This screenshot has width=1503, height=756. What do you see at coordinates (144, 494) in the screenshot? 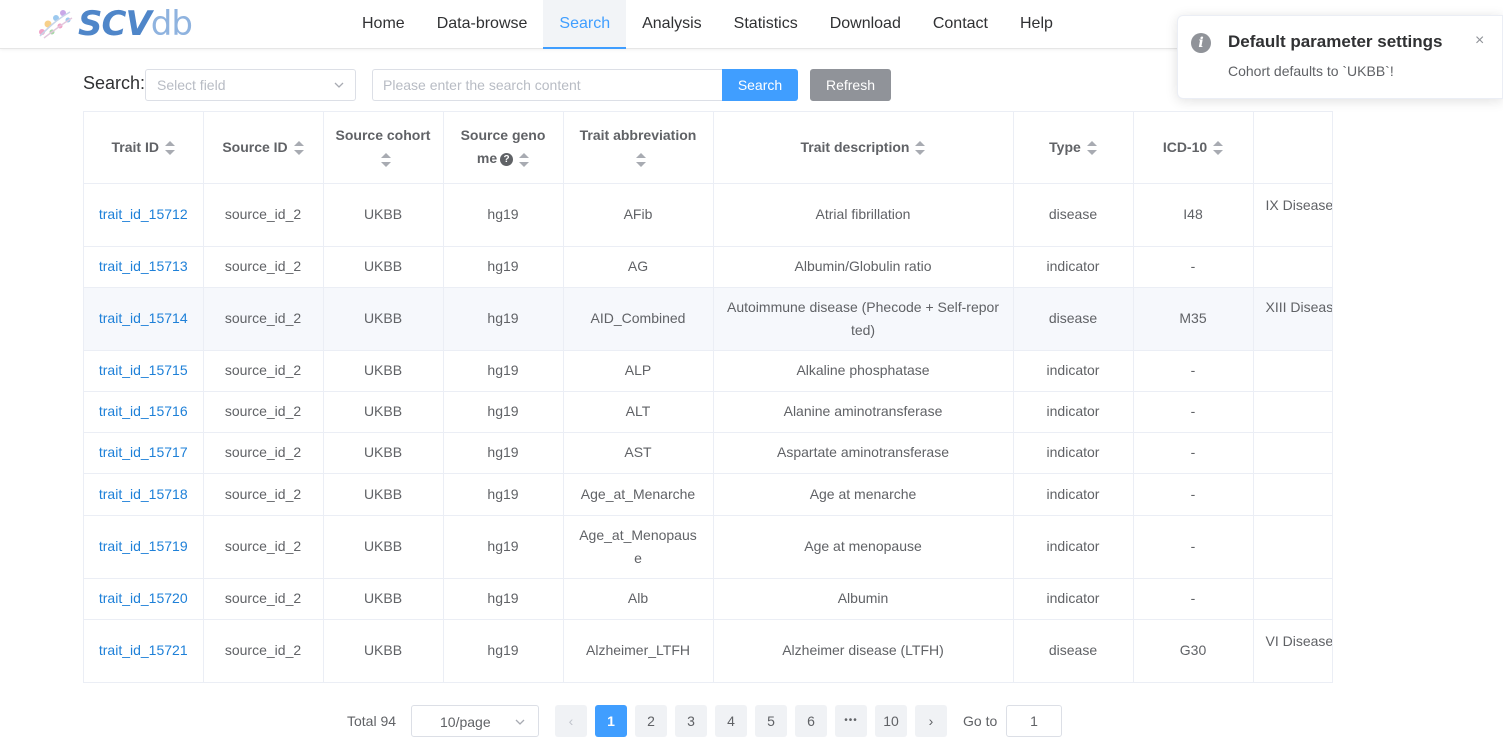
I see `trait-id-link: trait_id_15718` at bounding box center [144, 494].